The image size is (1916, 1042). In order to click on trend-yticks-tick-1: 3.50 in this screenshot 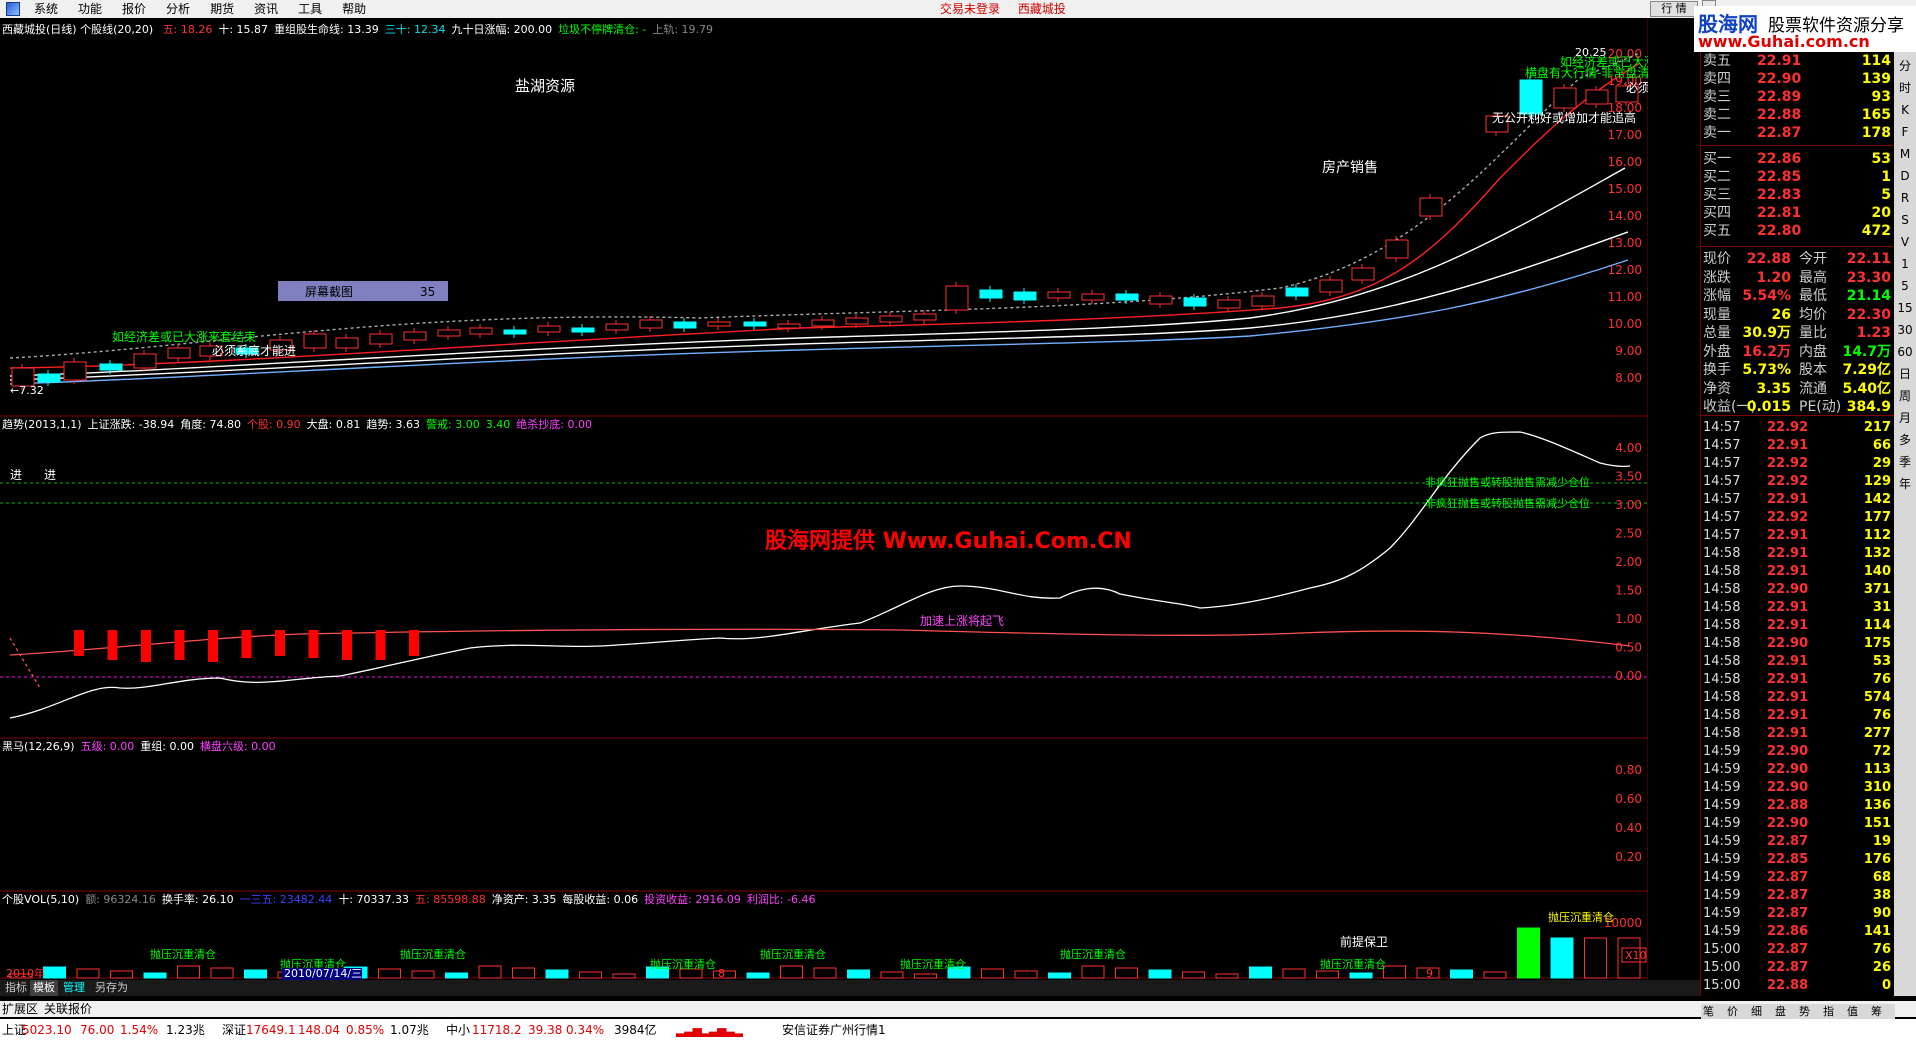, I will do `click(1628, 477)`.